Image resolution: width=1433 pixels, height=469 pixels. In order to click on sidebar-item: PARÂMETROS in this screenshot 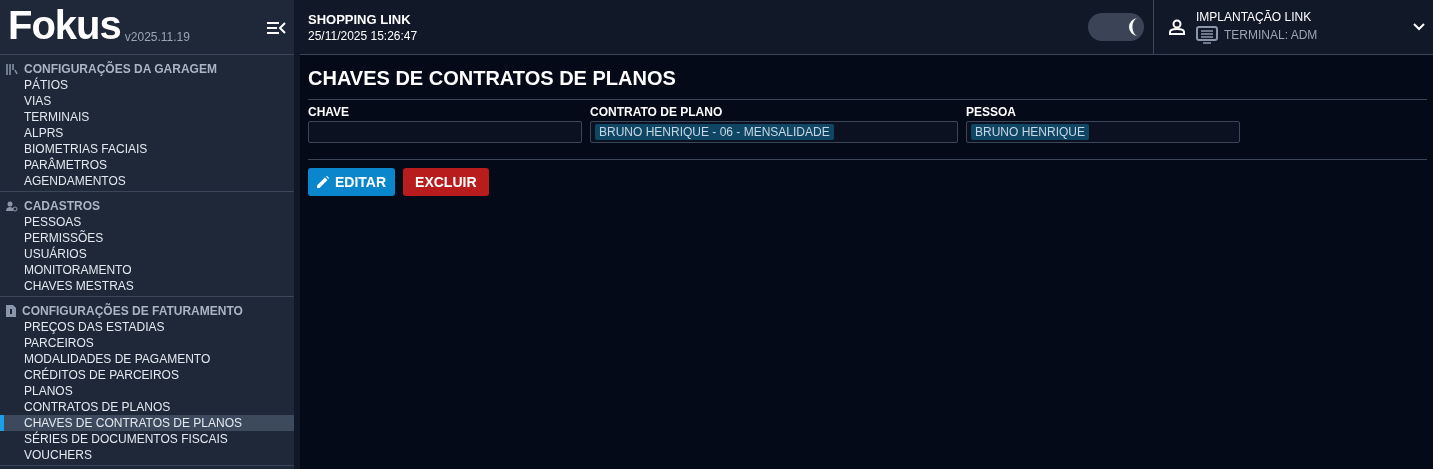, I will do `click(147, 165)`.